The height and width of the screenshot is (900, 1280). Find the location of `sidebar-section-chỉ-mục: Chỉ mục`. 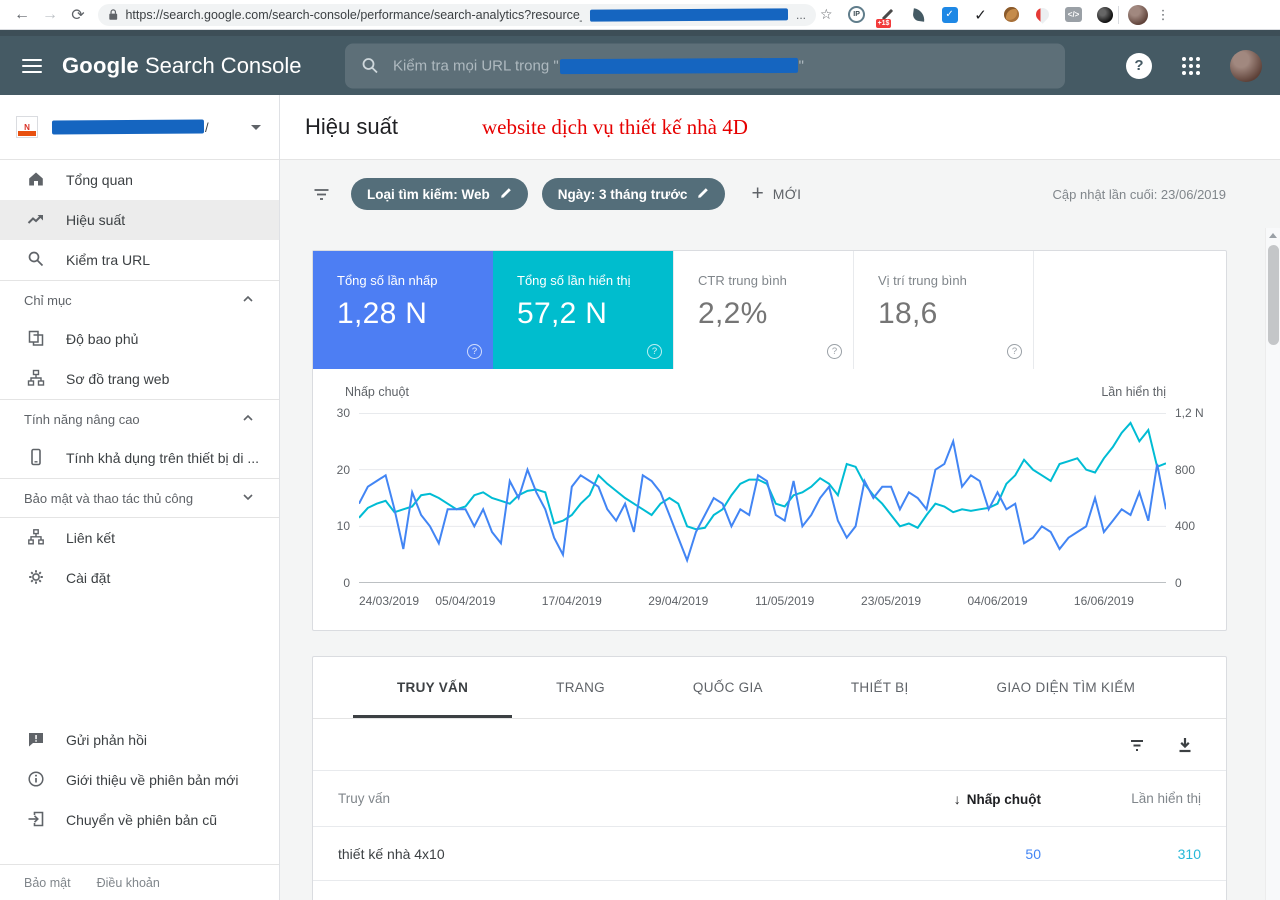

sidebar-section-chỉ-mục: Chỉ mục is located at coordinates (139, 300).